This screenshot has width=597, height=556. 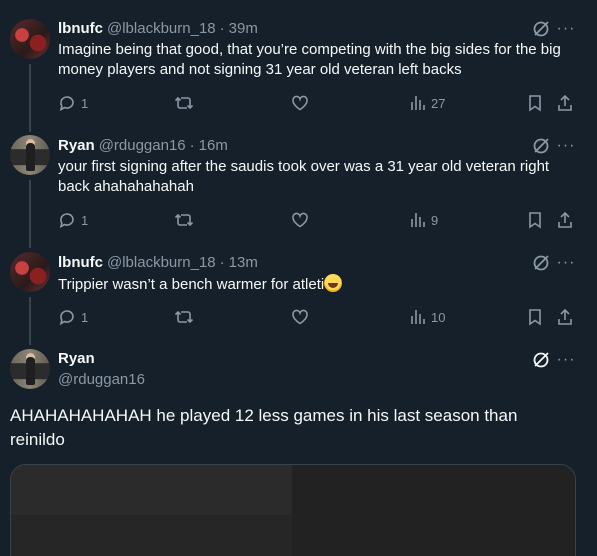 I want to click on views-button: 9, so click(x=424, y=220).